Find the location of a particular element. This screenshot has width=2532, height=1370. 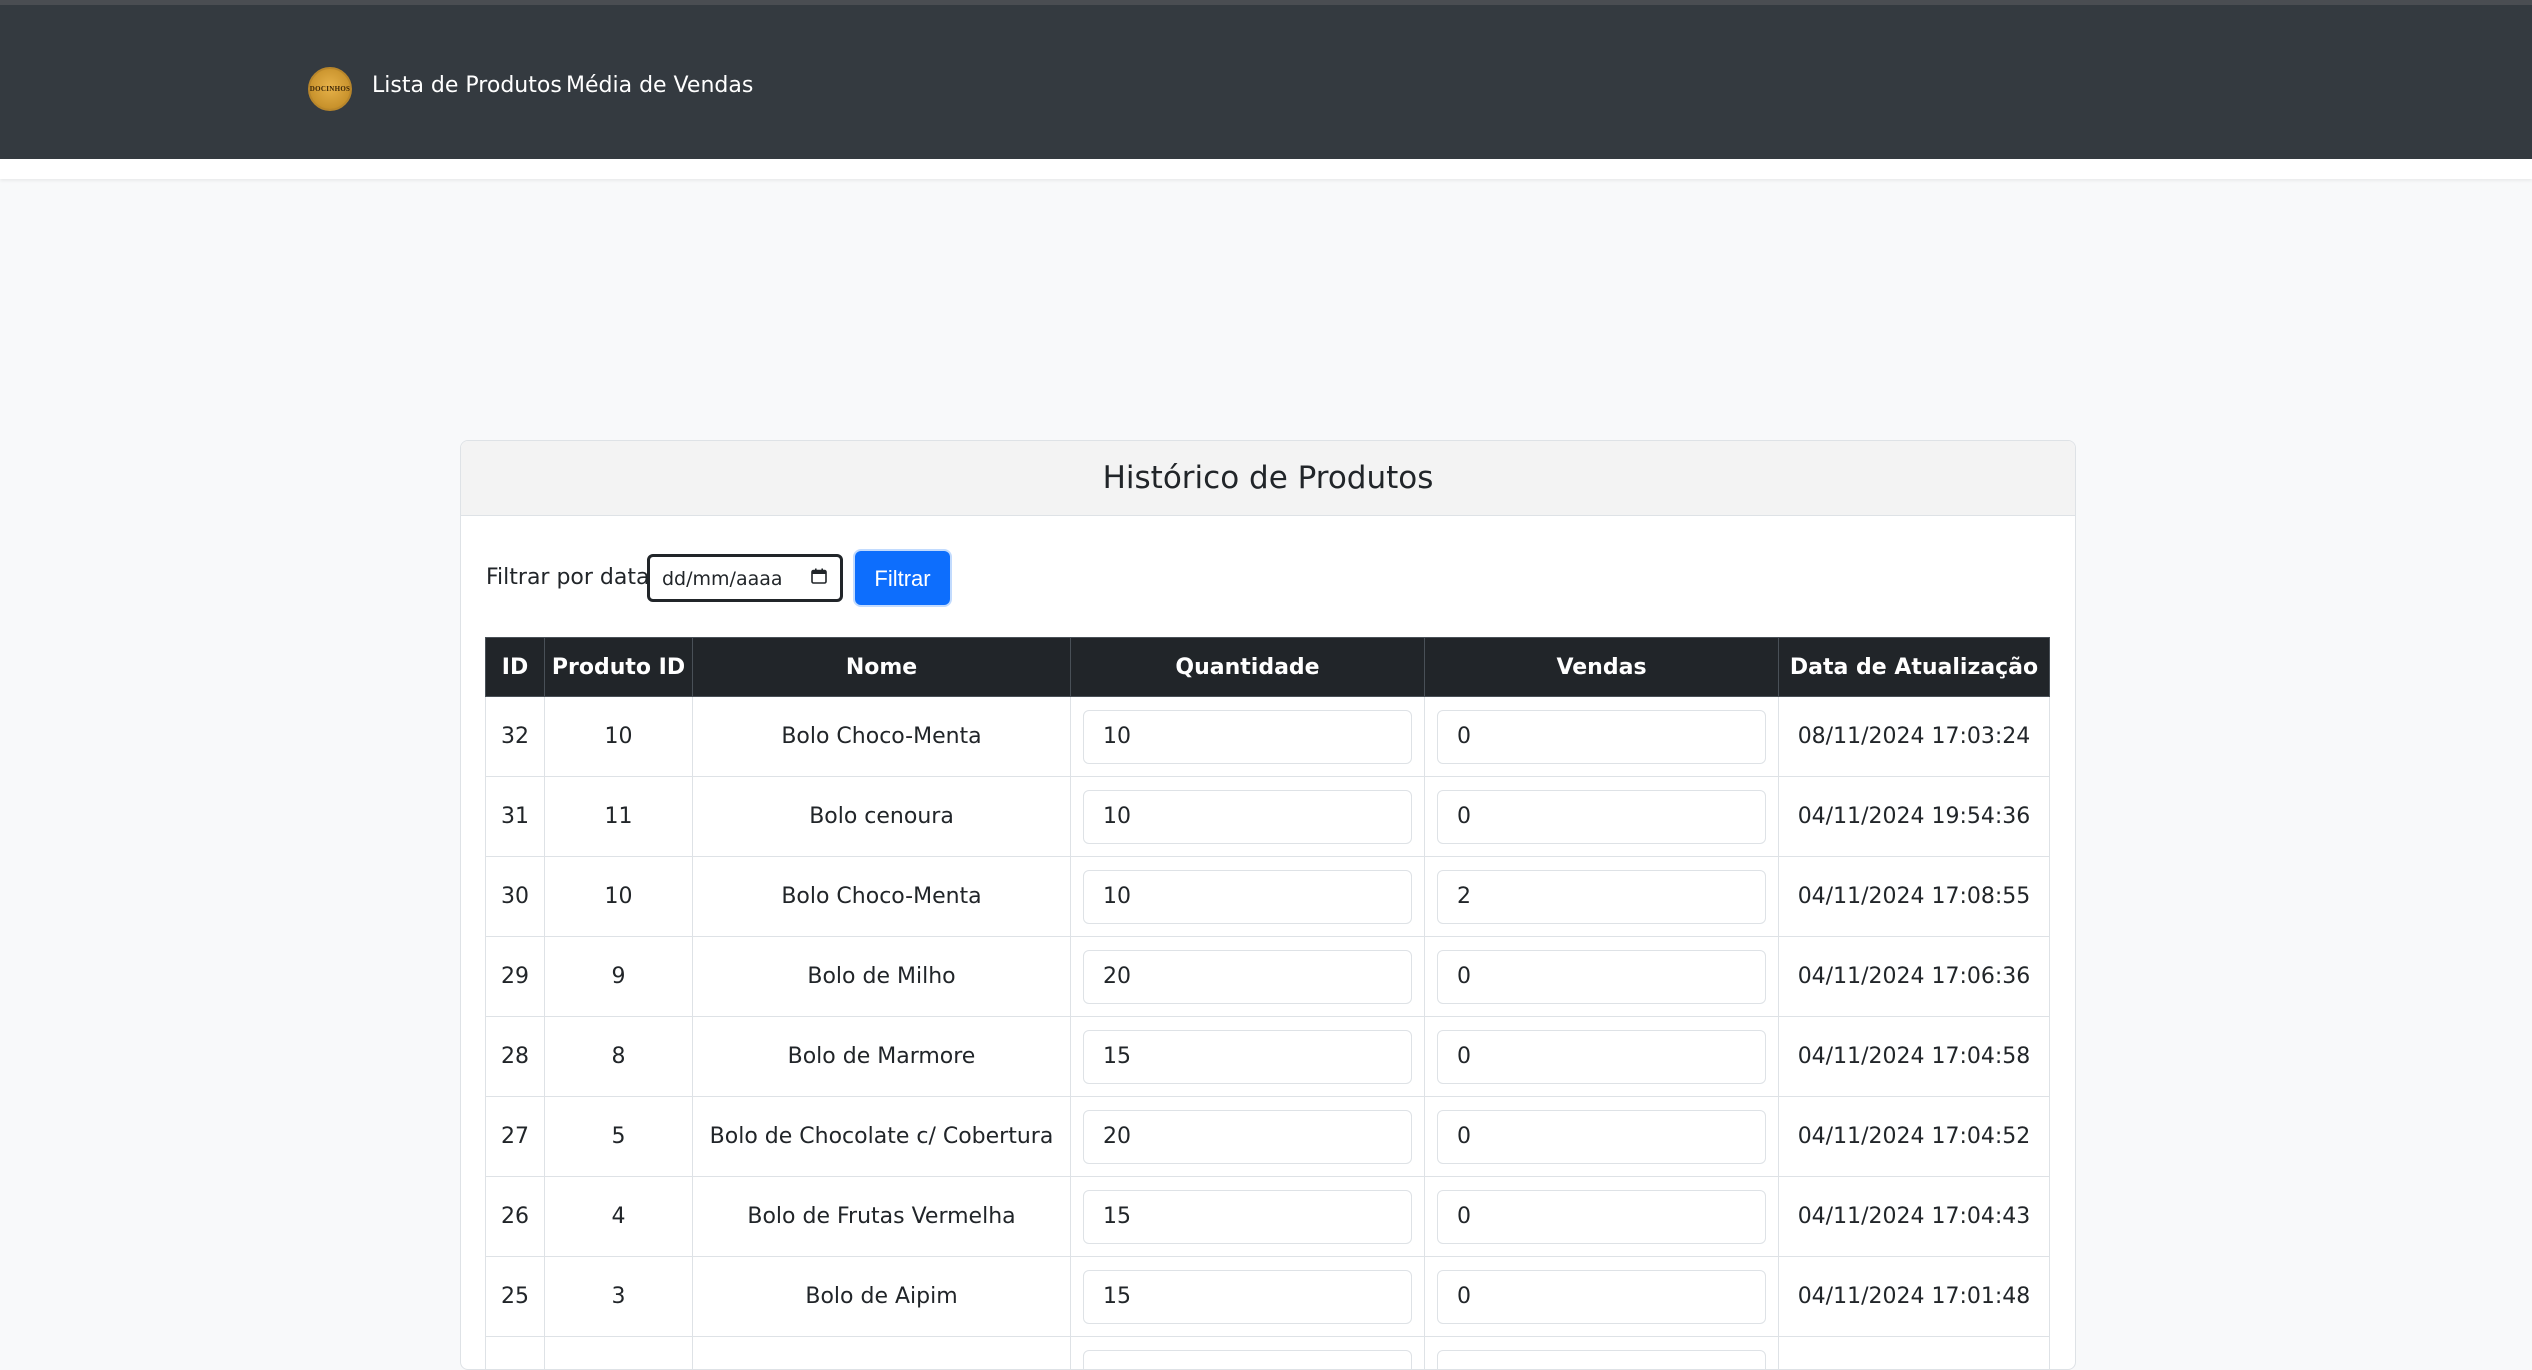

cell-produto-id is located at coordinates (619, 1353).